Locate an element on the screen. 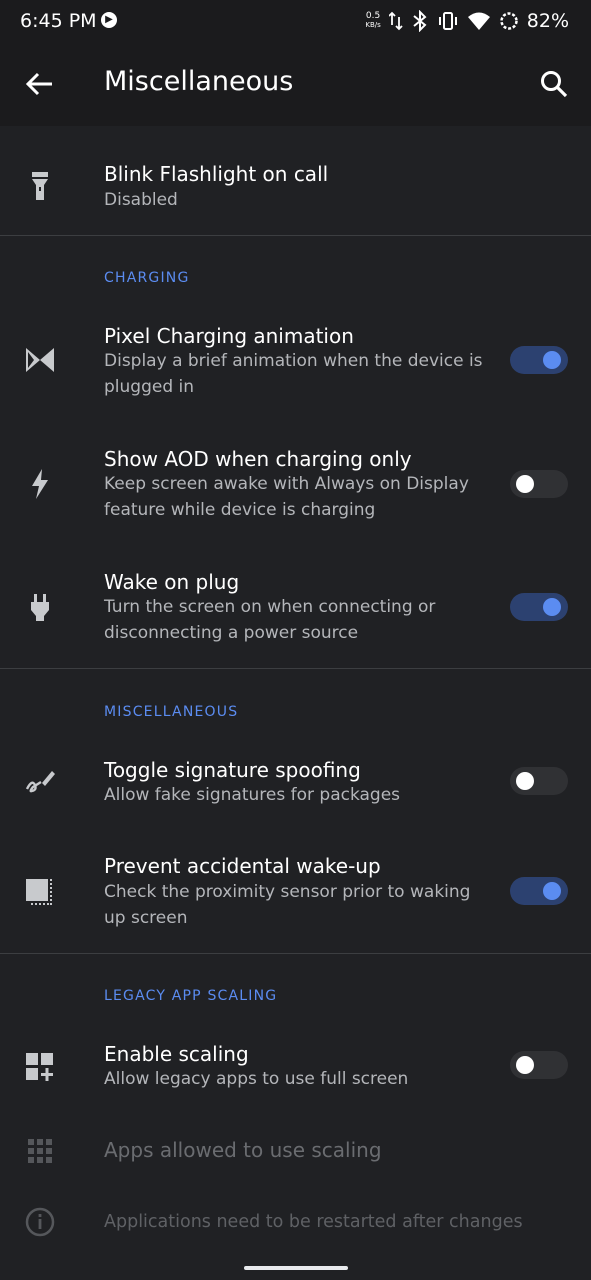  status-time: 6:45 PM is located at coordinates (58, 21).